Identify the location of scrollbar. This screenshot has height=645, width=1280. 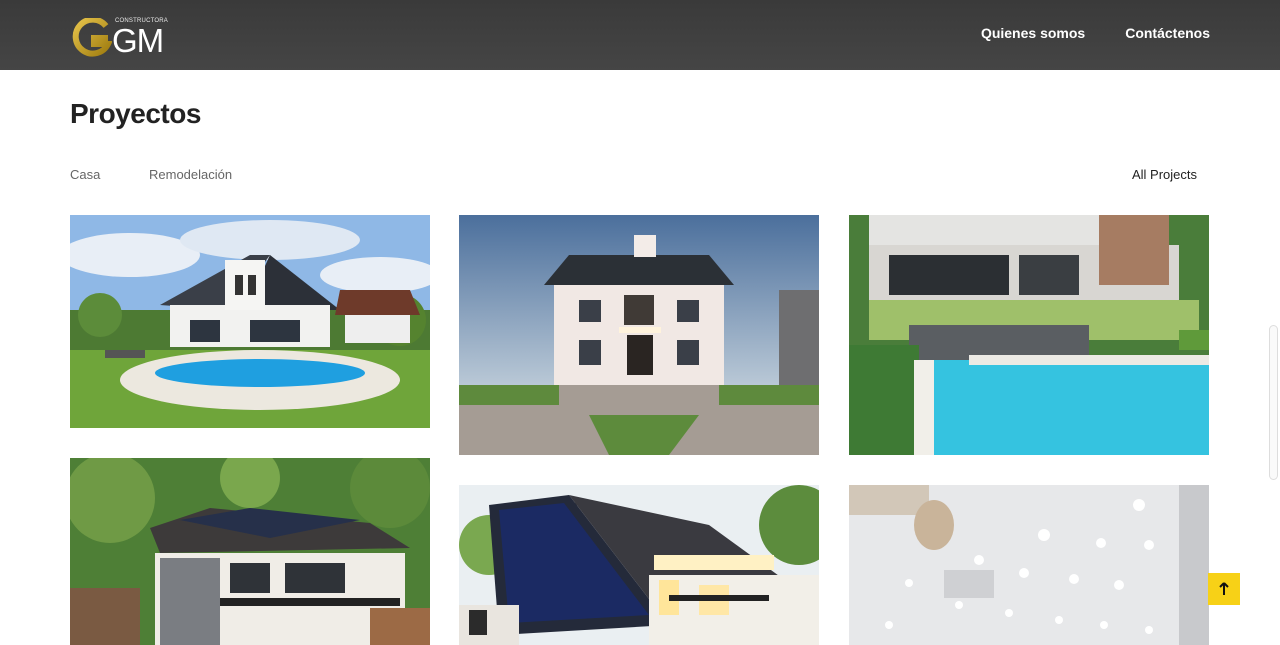
(1273, 402).